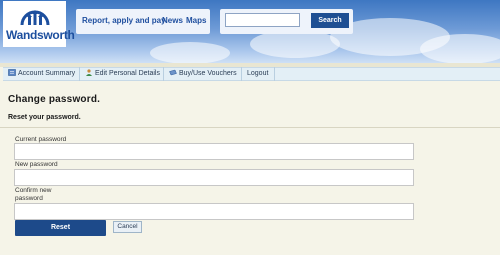 This screenshot has height=255, width=500. What do you see at coordinates (35, 18) in the screenshot?
I see `borough-crest-icon` at bounding box center [35, 18].